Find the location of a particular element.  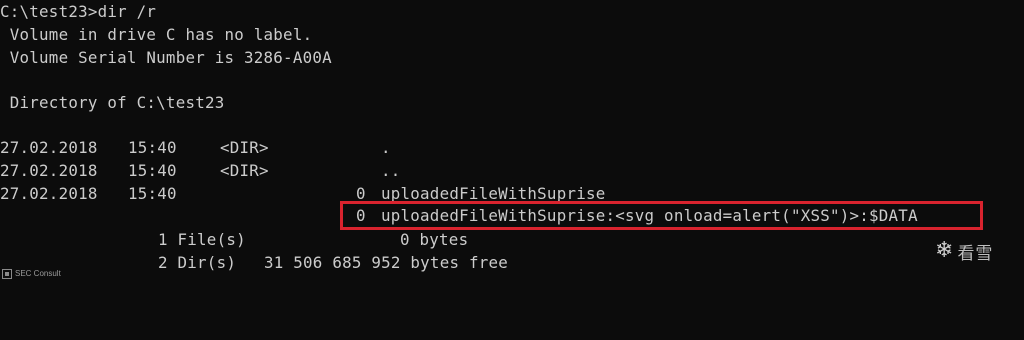

files-count: 1 File(s) is located at coordinates (202, 239).